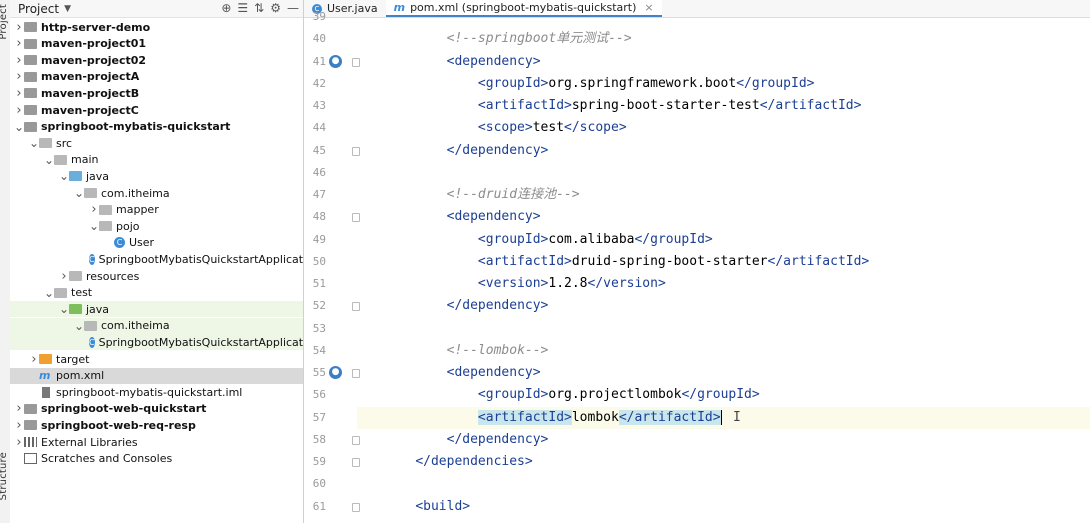  What do you see at coordinates (352, 8) in the screenshot?
I see `tab-label: User.java` at bounding box center [352, 8].